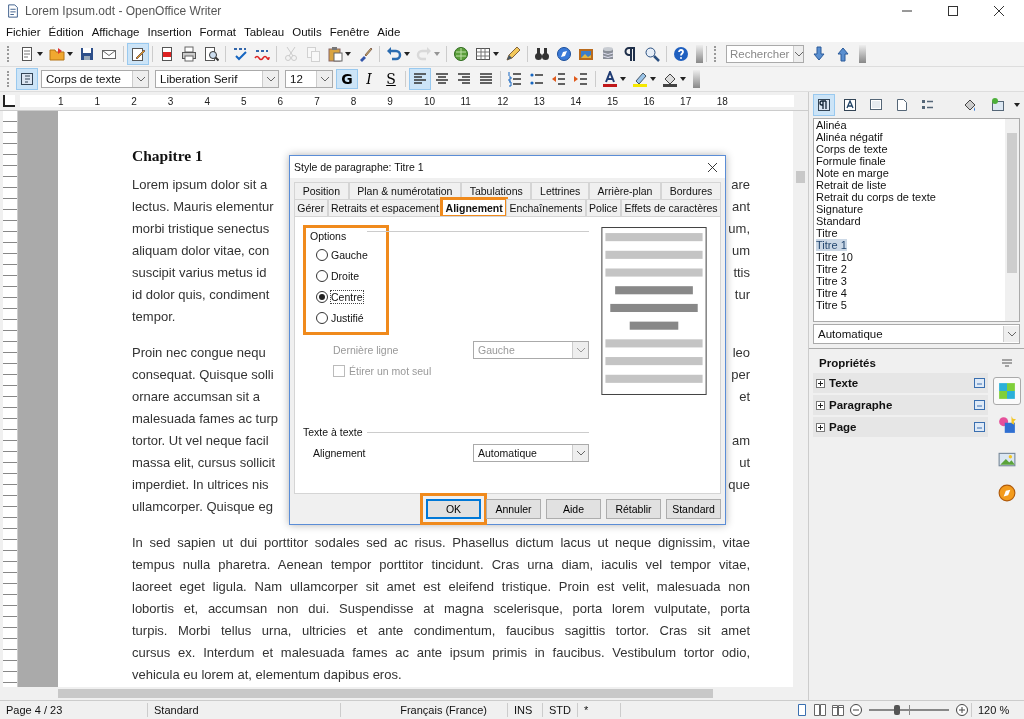  I want to click on maximize-icon, so click(953, 11).